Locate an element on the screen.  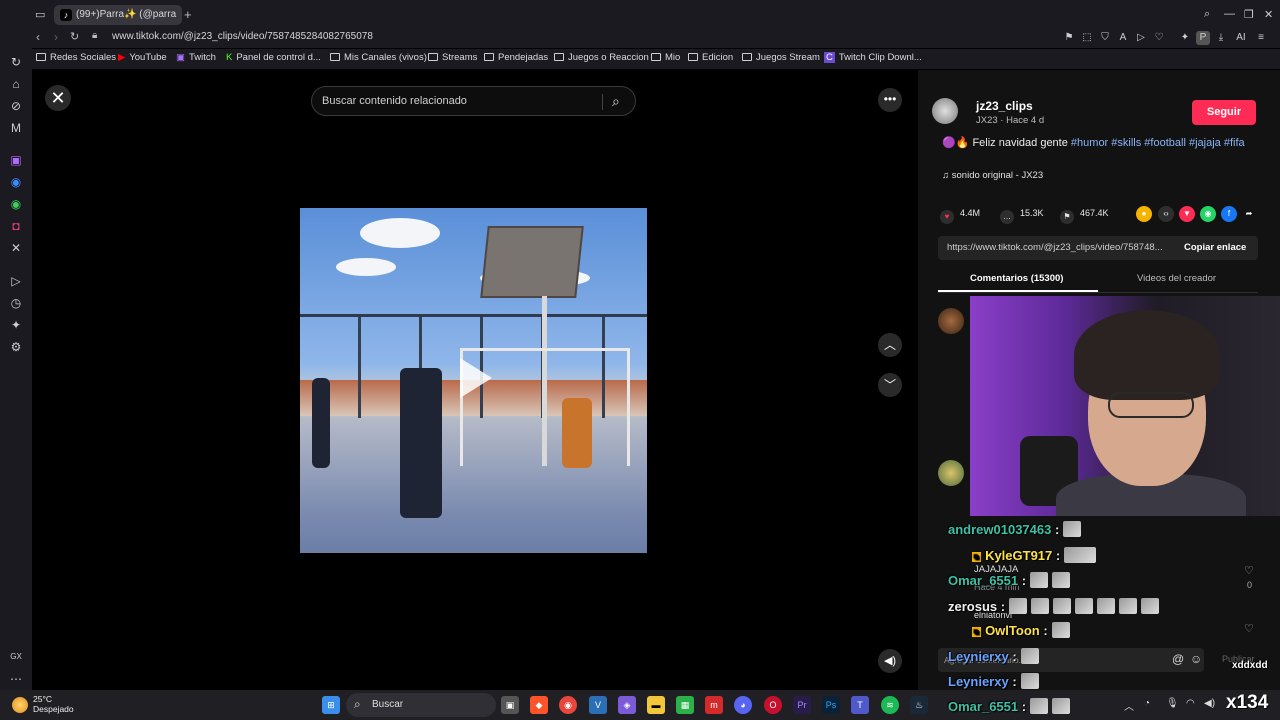
facebook-icon: f is located at coordinates (1229, 214).